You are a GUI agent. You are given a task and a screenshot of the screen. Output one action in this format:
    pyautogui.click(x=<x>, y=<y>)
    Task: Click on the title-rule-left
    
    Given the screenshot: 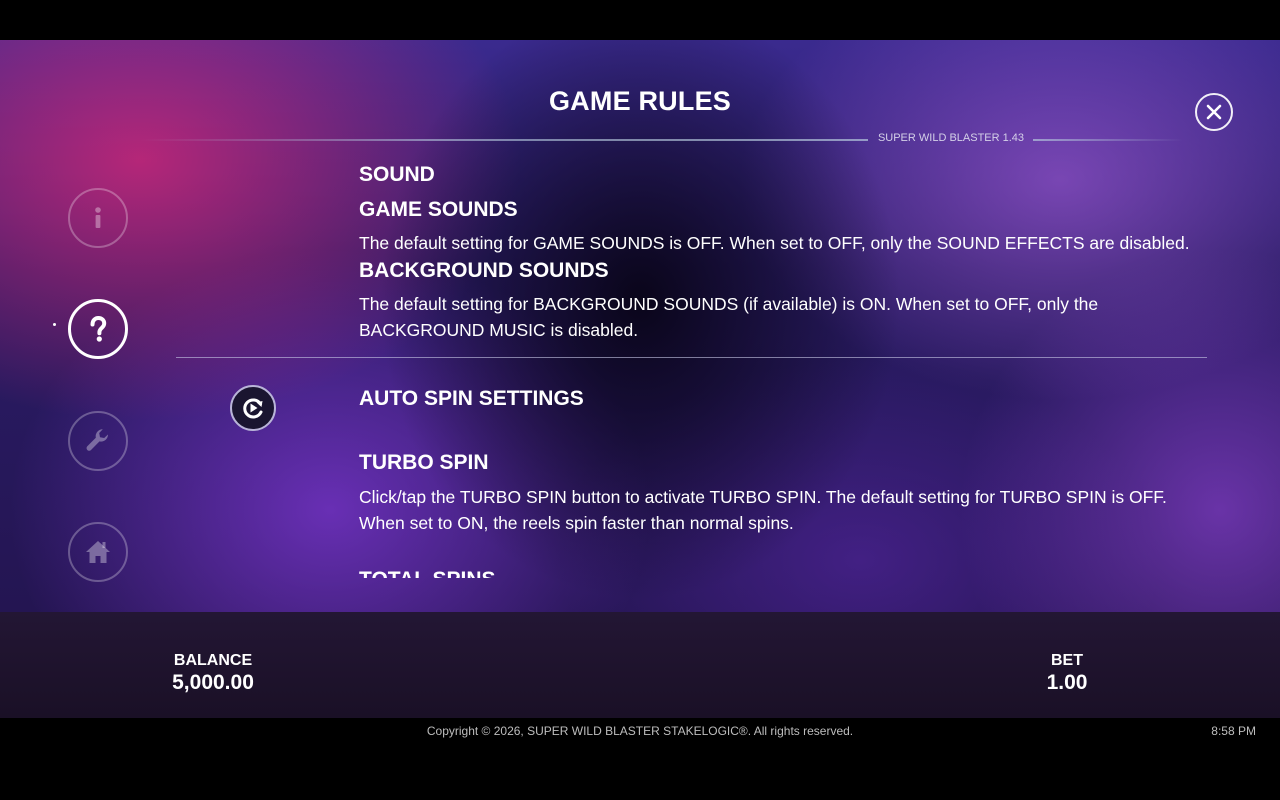 What is the action you would take?
    pyautogui.click(x=504, y=140)
    